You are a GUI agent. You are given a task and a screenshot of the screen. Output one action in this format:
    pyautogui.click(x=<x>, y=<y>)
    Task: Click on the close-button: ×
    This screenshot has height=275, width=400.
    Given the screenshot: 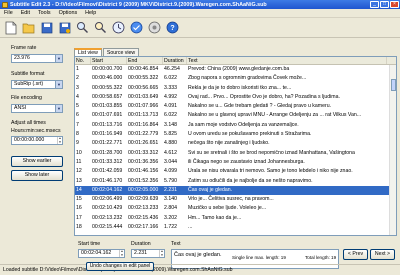 What is the action you would take?
    pyautogui.click(x=394, y=4)
    